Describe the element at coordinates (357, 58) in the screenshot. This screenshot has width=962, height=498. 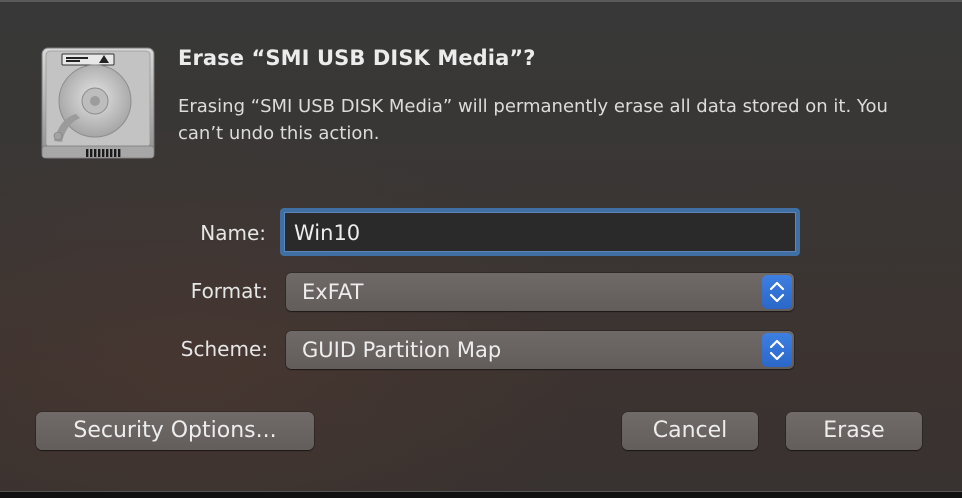
I see `dialog-title: Erase “SMI USB DISK Media”?` at that location.